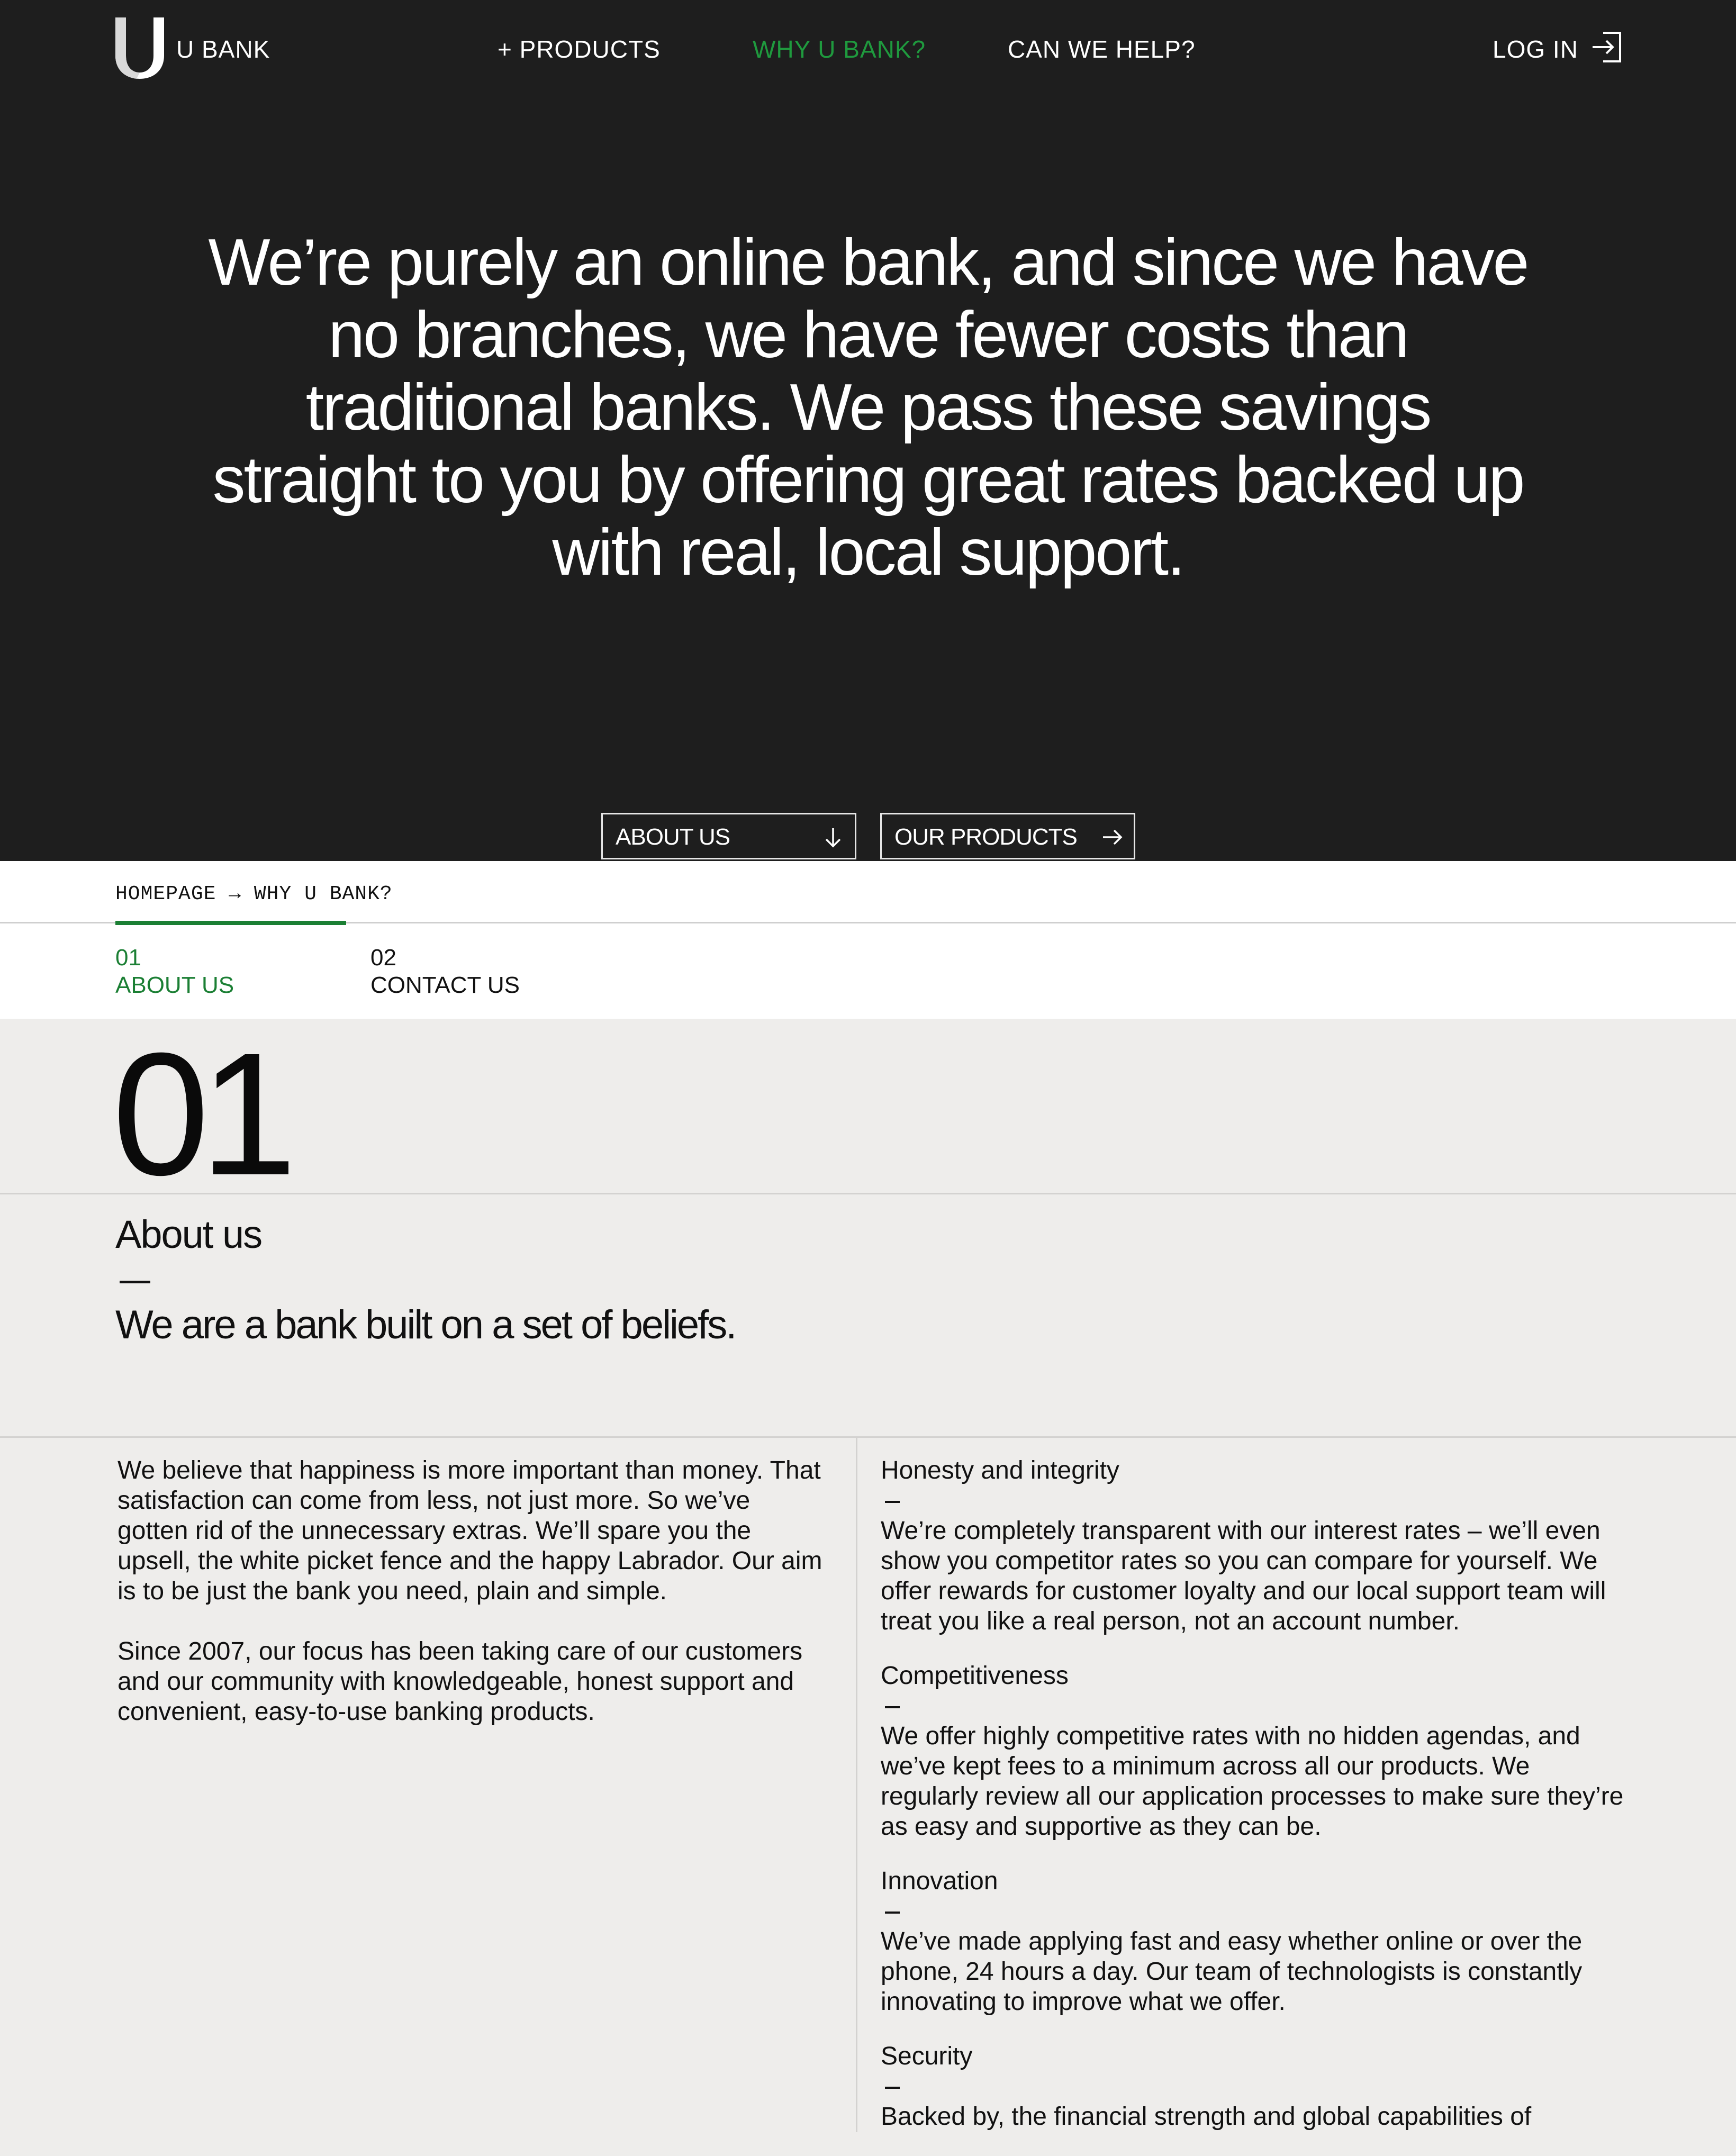 Image resolution: width=1736 pixels, height=2156 pixels. What do you see at coordinates (673, 837) in the screenshot?
I see `about-us-button-label: ABOUT US` at bounding box center [673, 837].